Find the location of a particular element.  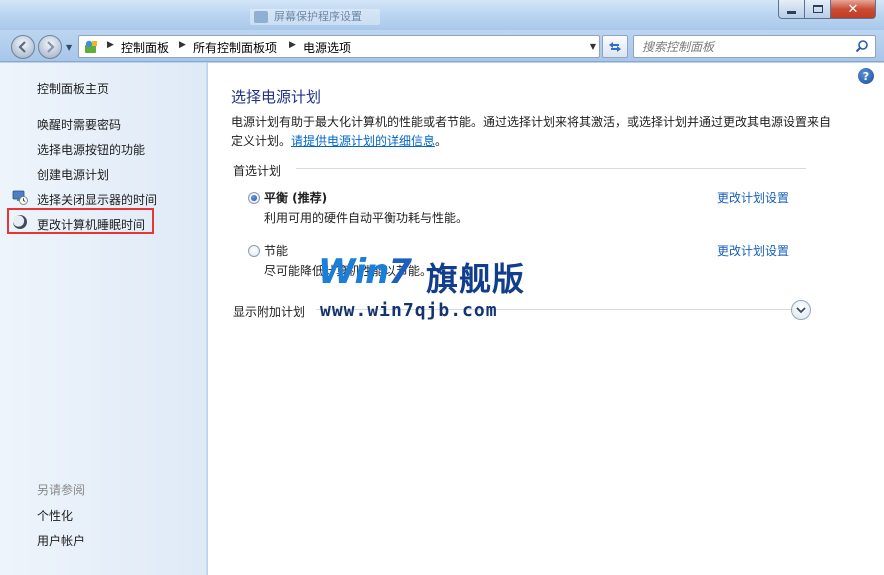

moon-sleep-icon is located at coordinates (19, 222).